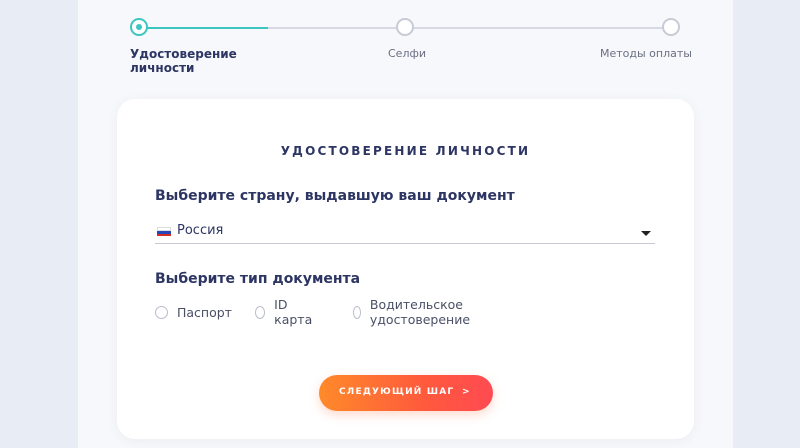 This screenshot has height=448, width=800. What do you see at coordinates (258, 279) in the screenshot?
I see `doc-type-label: Выберите тип документа` at bounding box center [258, 279].